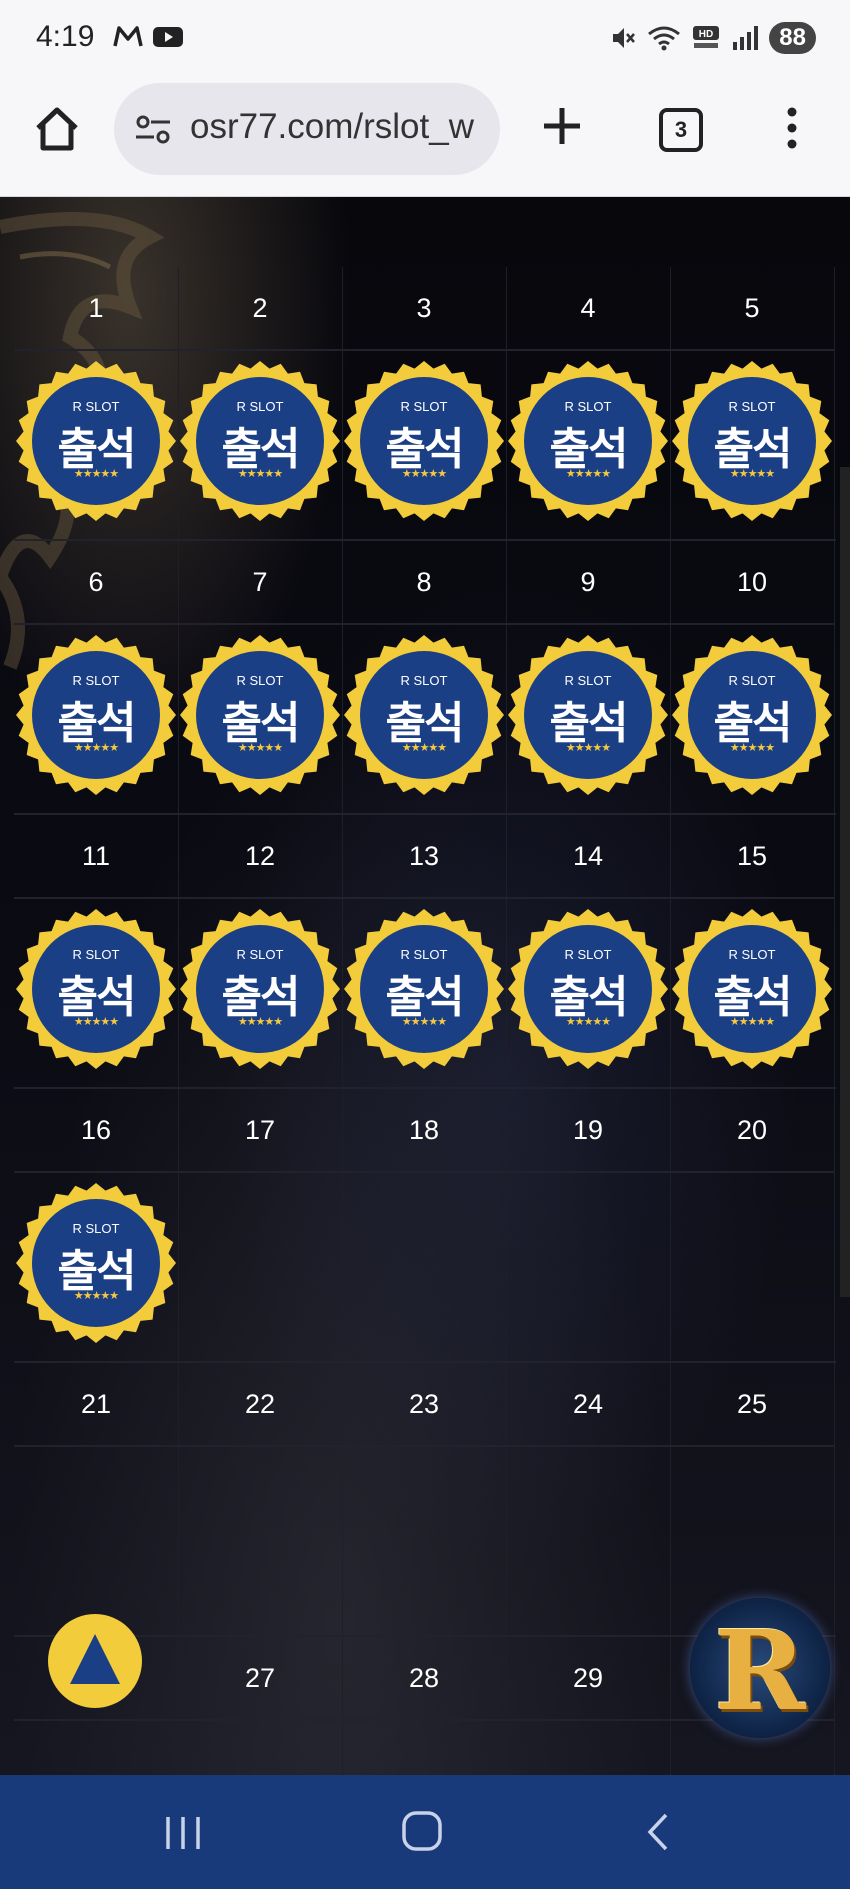 The image size is (850, 1889). Describe the element at coordinates (588, 309) in the screenshot. I see `day-number: 4` at that location.